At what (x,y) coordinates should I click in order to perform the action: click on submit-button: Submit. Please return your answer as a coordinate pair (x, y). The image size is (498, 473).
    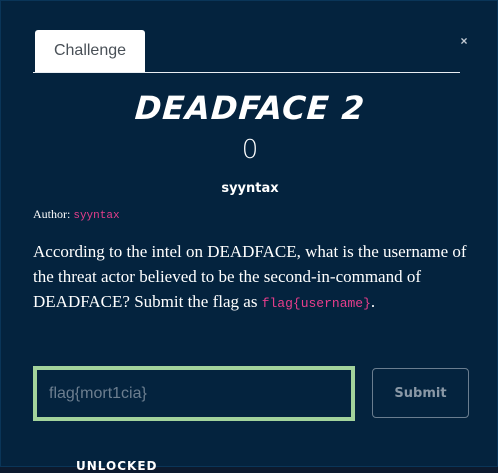
    Looking at the image, I should click on (420, 393).